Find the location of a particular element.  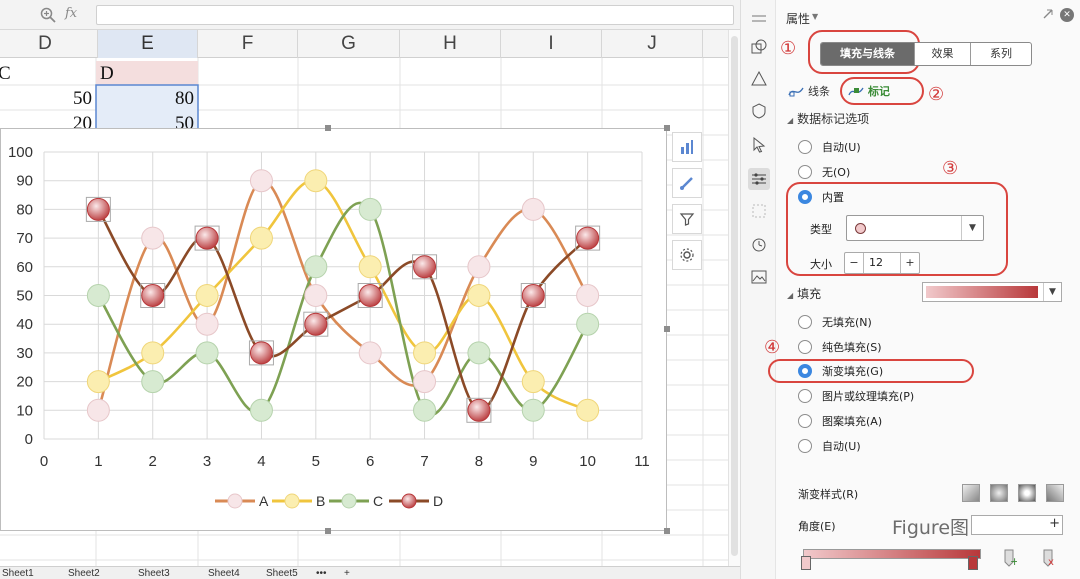

fill-gradient-preview: ▼ is located at coordinates (992, 292).